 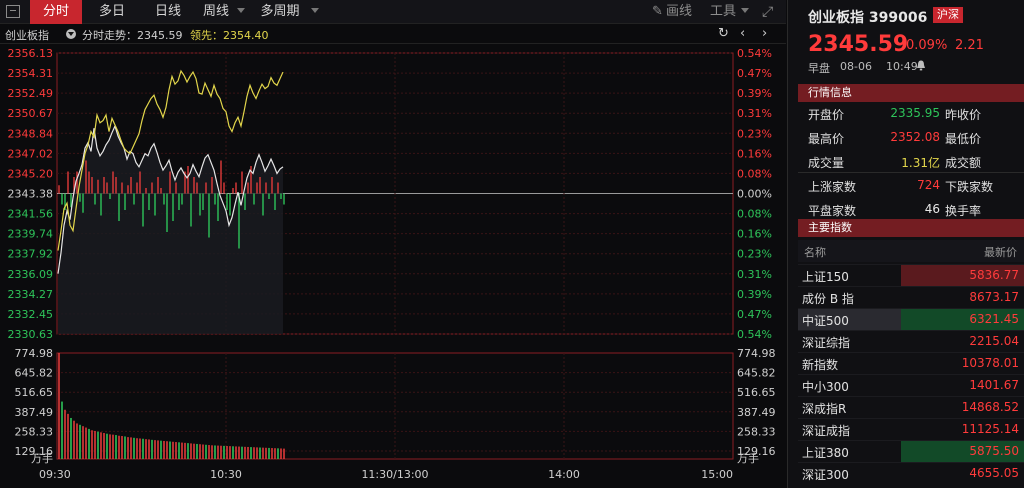 I want to click on chart-toolbar: 分时 多日 日线 周线 多周期 ✎ 画线 工具 ⤢, so click(x=393, y=12).